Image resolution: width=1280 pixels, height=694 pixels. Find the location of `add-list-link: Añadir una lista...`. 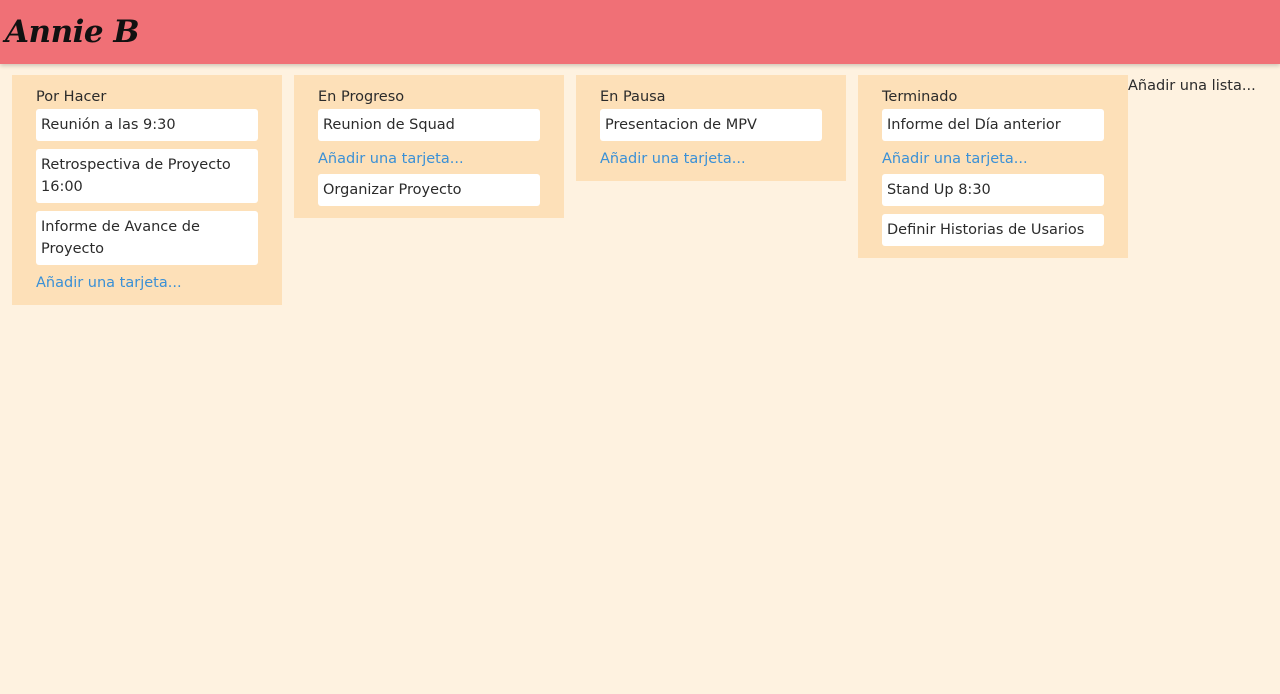

add-list-link: Añadir una lista... is located at coordinates (1192, 86).